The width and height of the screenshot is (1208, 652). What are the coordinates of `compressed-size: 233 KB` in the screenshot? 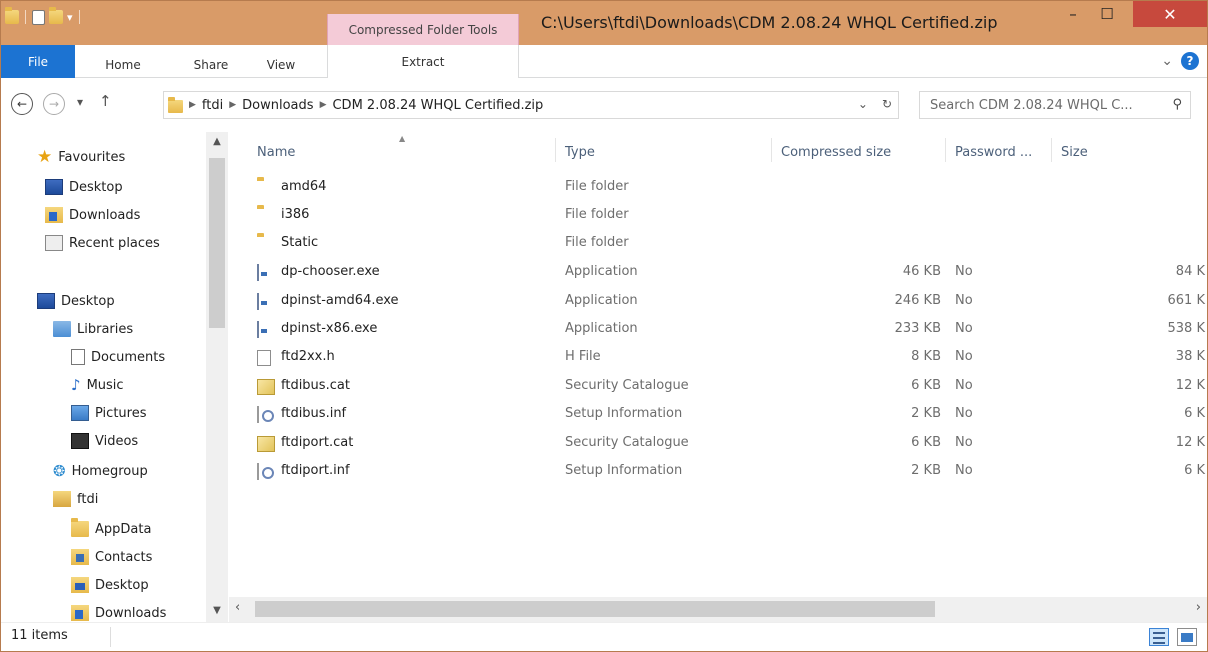 It's located at (917, 328).